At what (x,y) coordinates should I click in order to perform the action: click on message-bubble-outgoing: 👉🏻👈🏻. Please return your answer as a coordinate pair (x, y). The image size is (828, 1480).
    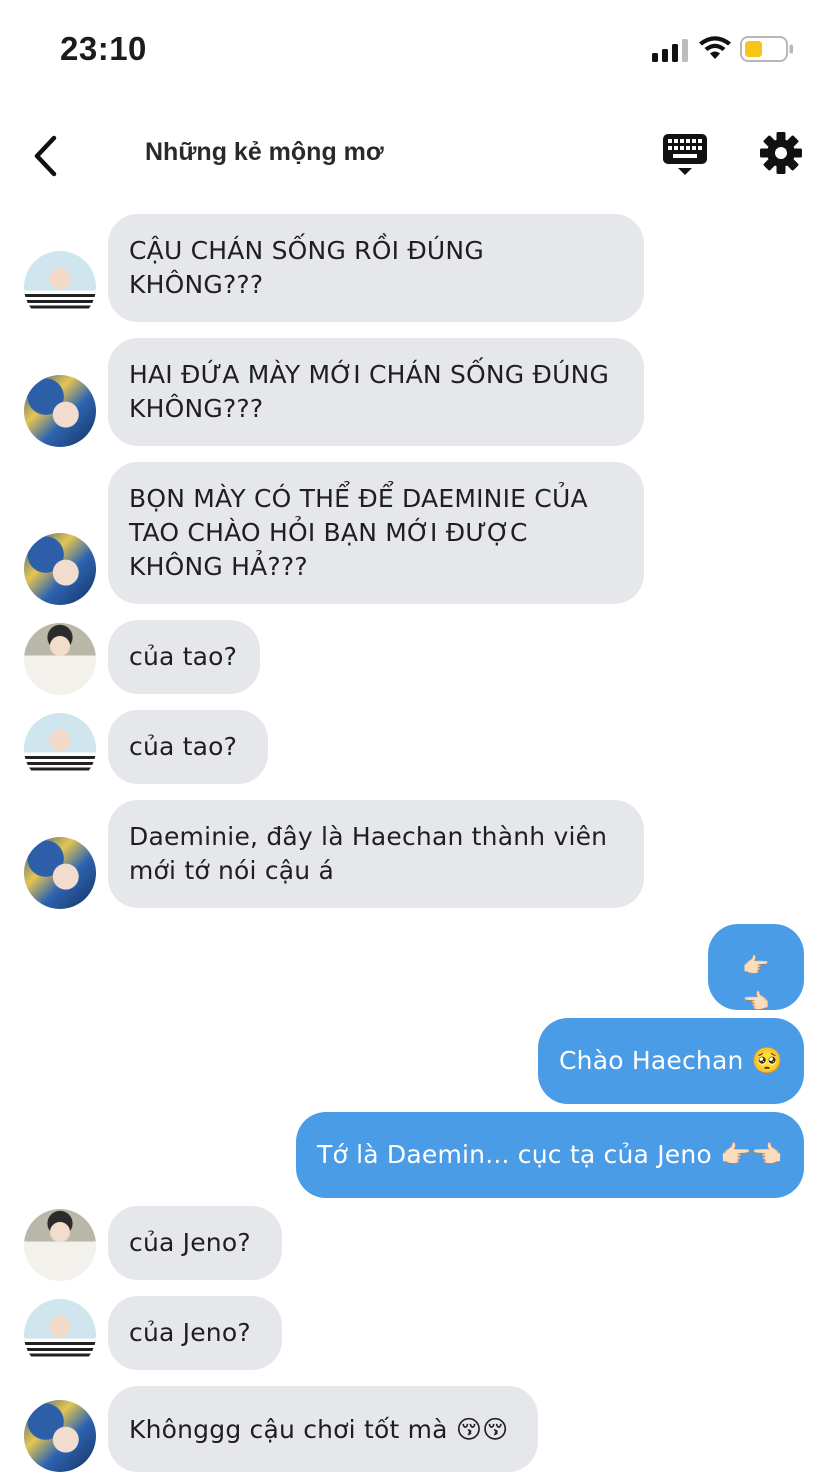
    Looking at the image, I should click on (756, 969).